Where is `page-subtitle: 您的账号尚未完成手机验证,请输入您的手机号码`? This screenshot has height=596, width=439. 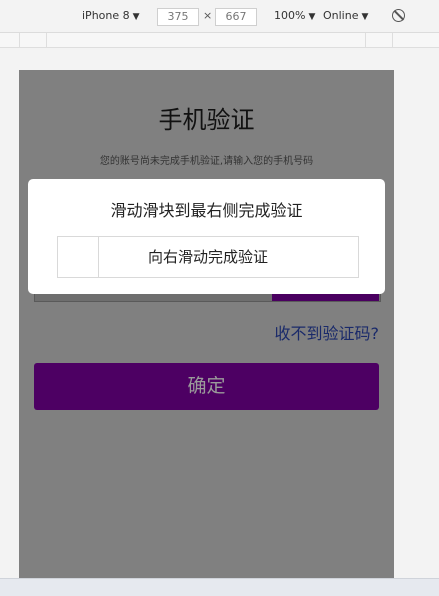
page-subtitle: 您的账号尚未完成手机验证,请输入您的手机号码 is located at coordinates (206, 161).